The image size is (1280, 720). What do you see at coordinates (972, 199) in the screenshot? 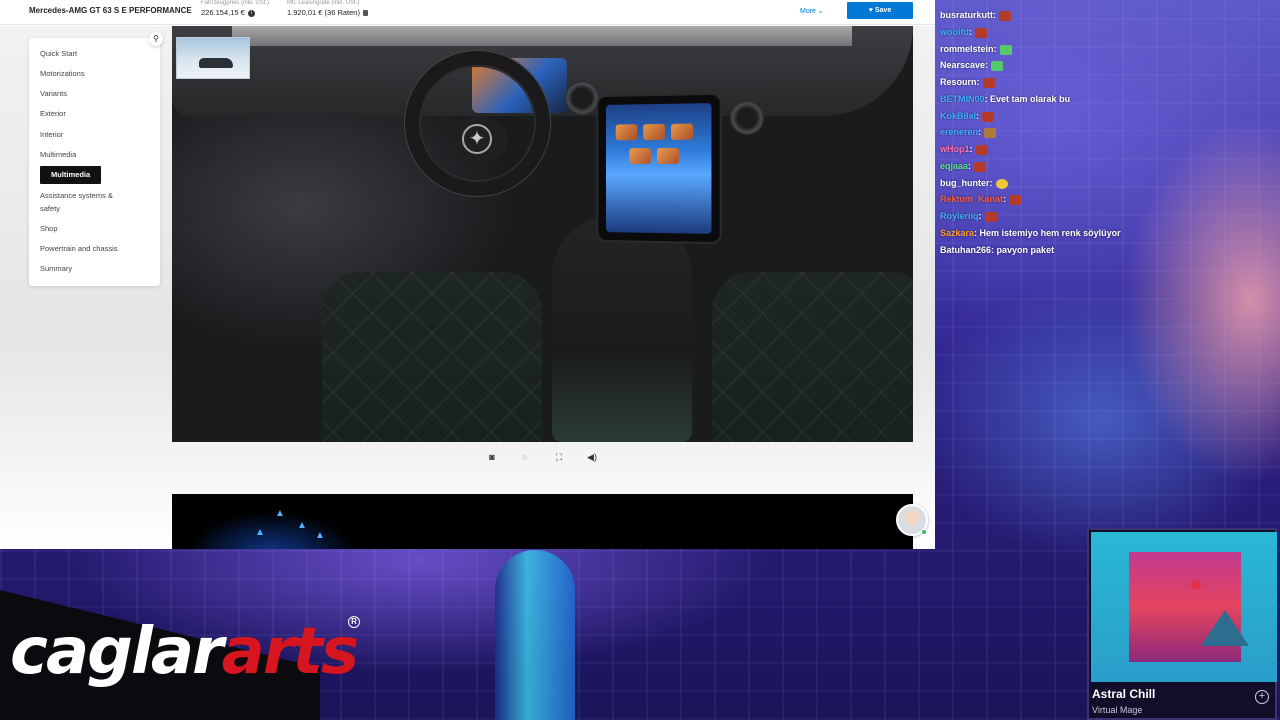
I see `chat-username: Rektum_Kanat` at bounding box center [972, 199].